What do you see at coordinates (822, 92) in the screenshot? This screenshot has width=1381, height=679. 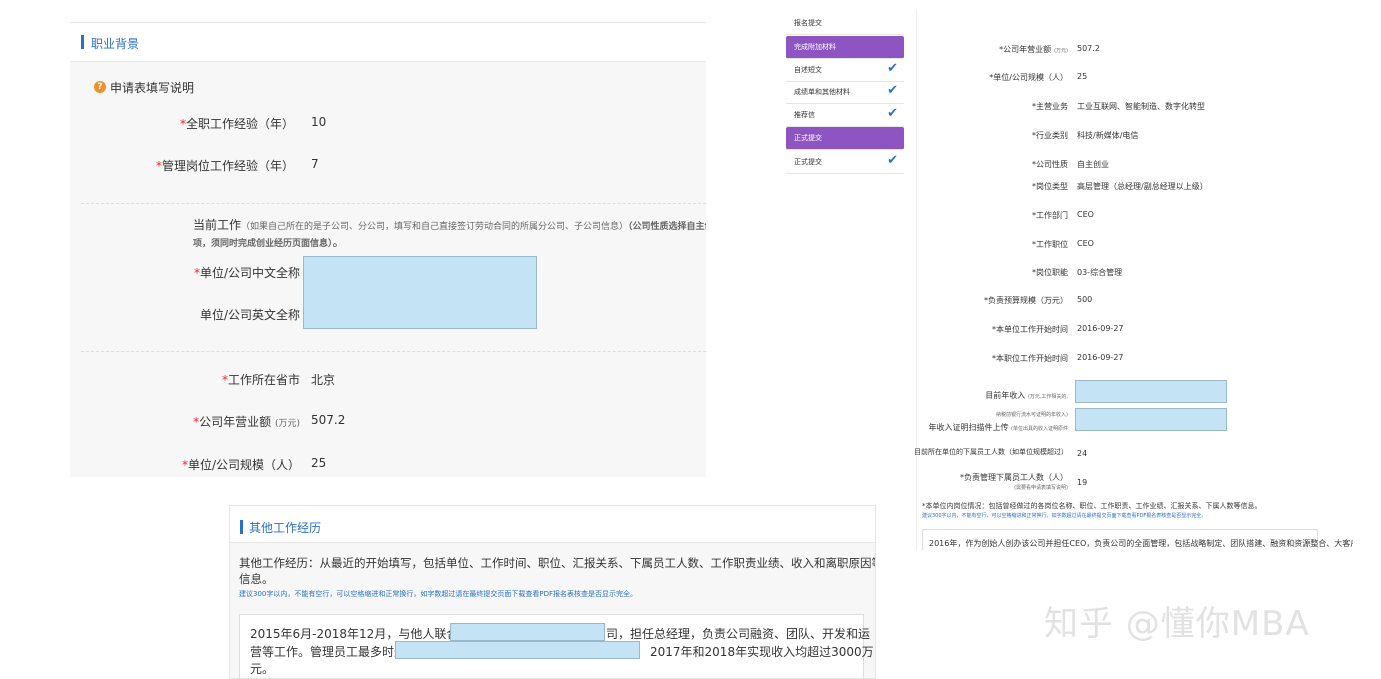 I see `sidebar-item-label: 成绩单和其他材料` at bounding box center [822, 92].